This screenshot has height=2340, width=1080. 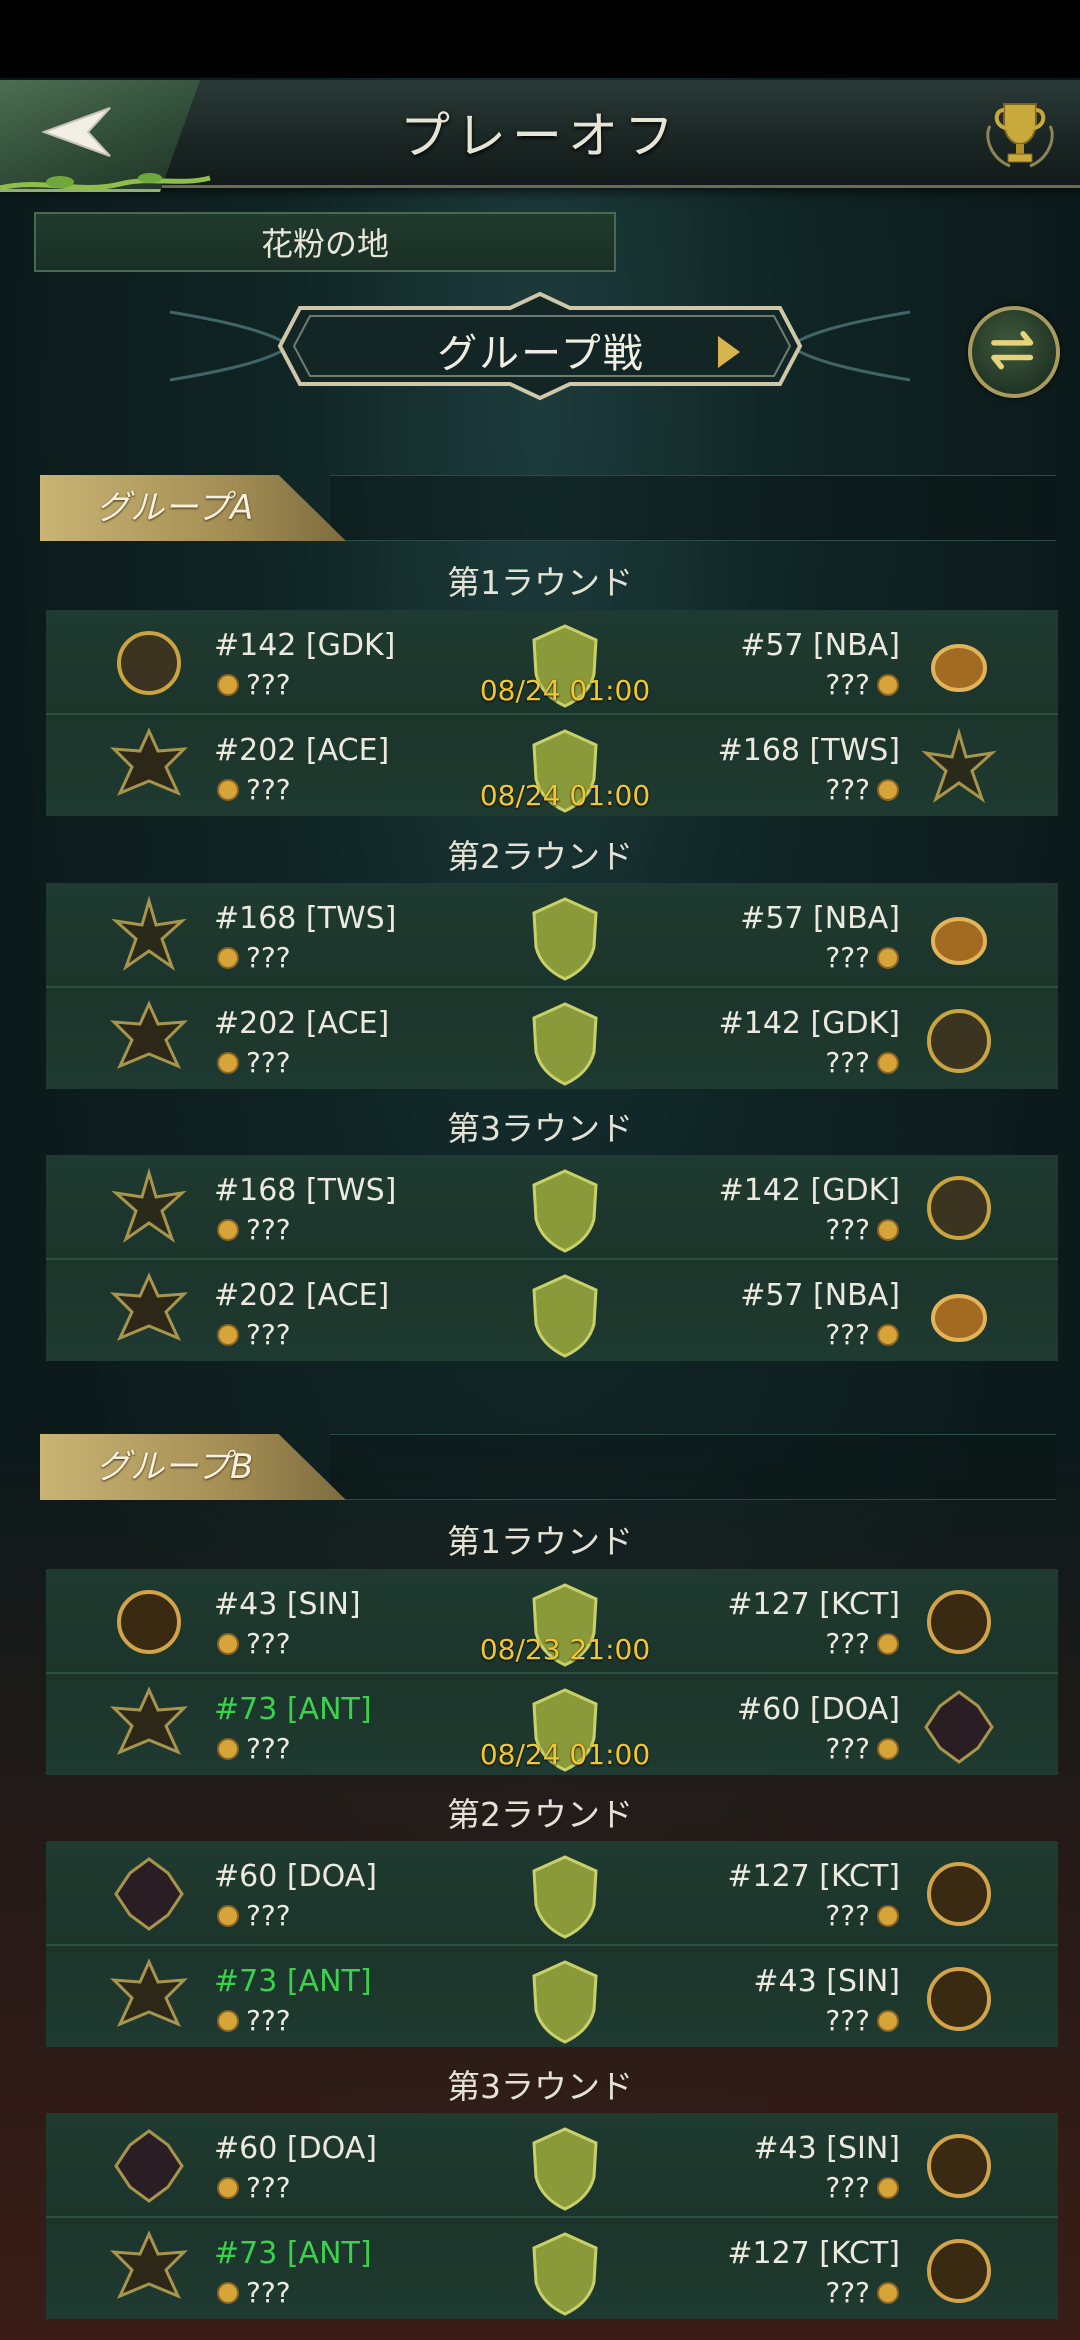 I want to click on match-row: #202 [ACE]???? #57 [NBA]???, so click(x=552, y=1309).